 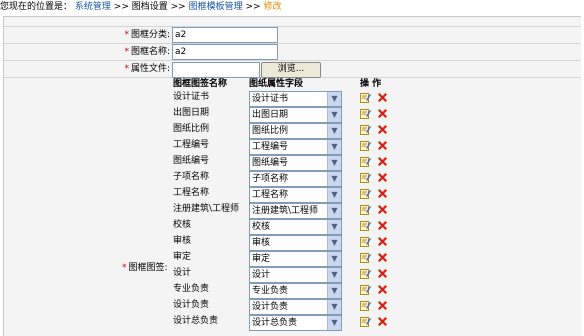 What do you see at coordinates (295, 131) in the screenshot?
I see `field-select: 图纸比例 ▼` at bounding box center [295, 131].